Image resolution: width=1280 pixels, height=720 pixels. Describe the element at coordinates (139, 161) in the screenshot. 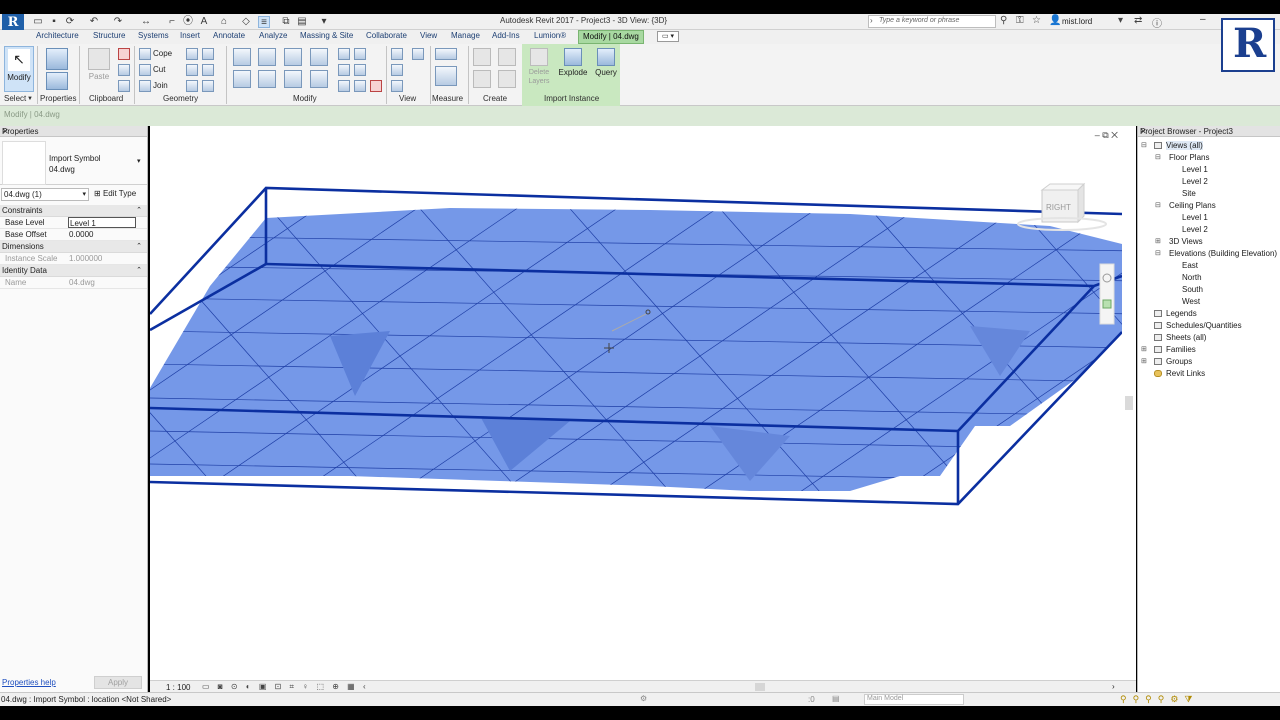

I see `chevron-down-icon: ▾` at that location.